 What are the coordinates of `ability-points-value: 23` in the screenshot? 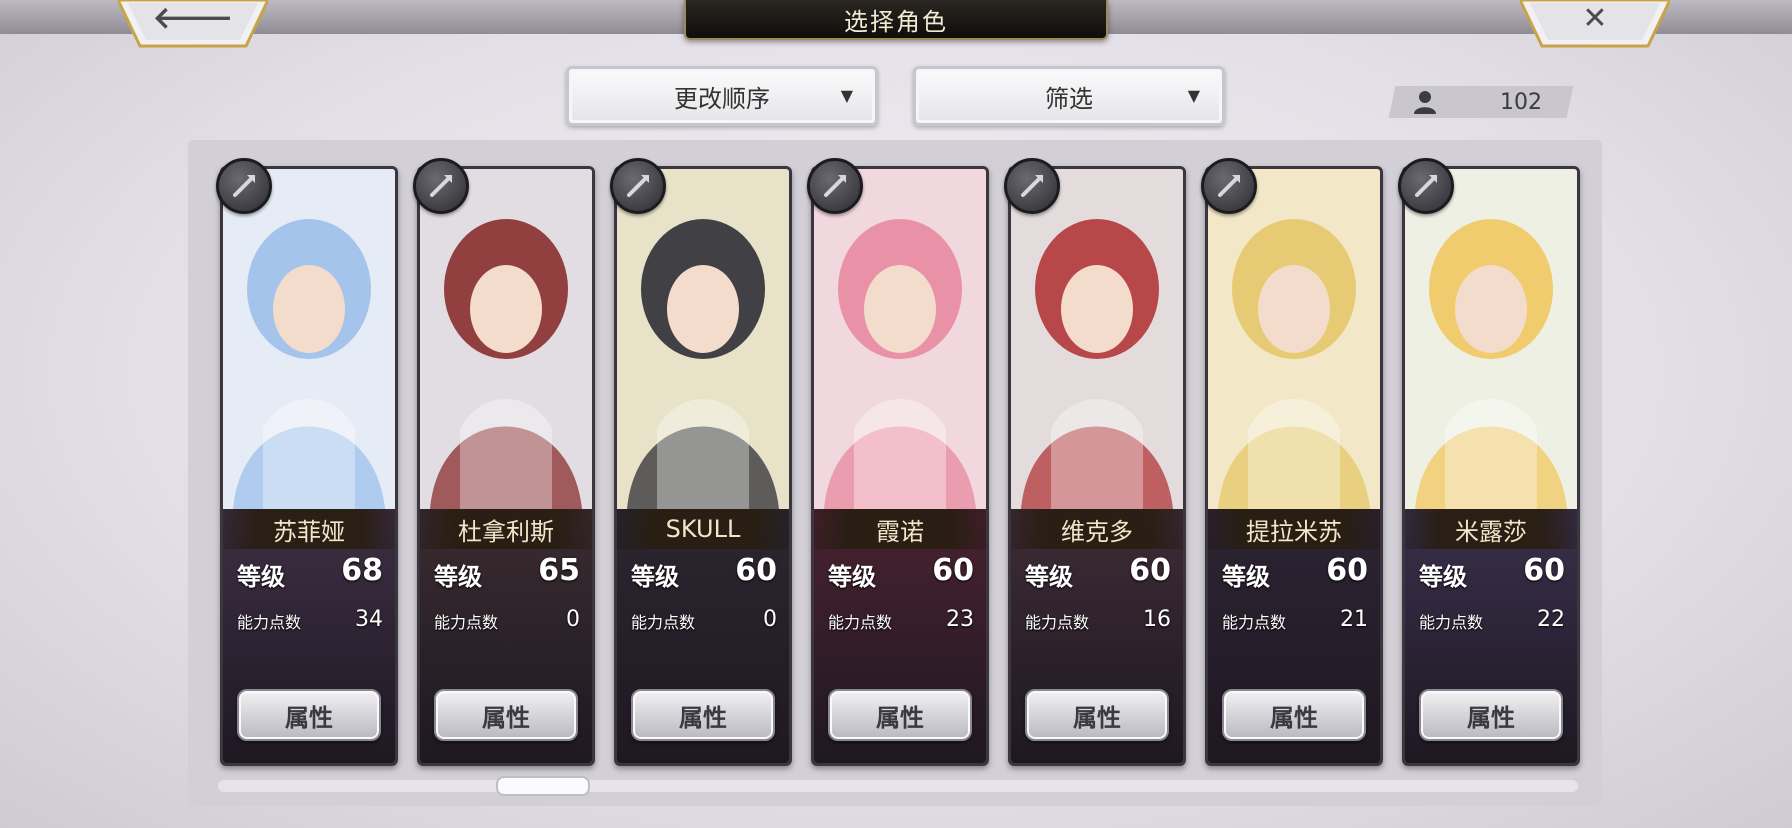 It's located at (960, 619).